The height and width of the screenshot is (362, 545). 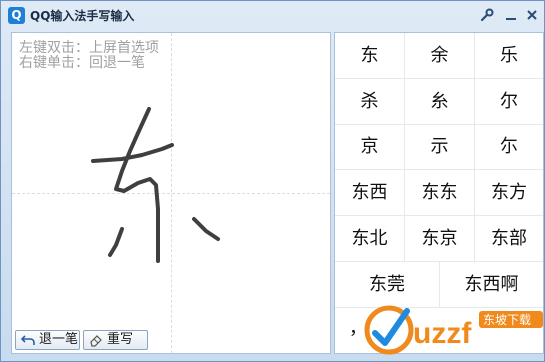 What do you see at coordinates (155, 185) in the screenshot?
I see `handwritten-strokes` at bounding box center [155, 185].